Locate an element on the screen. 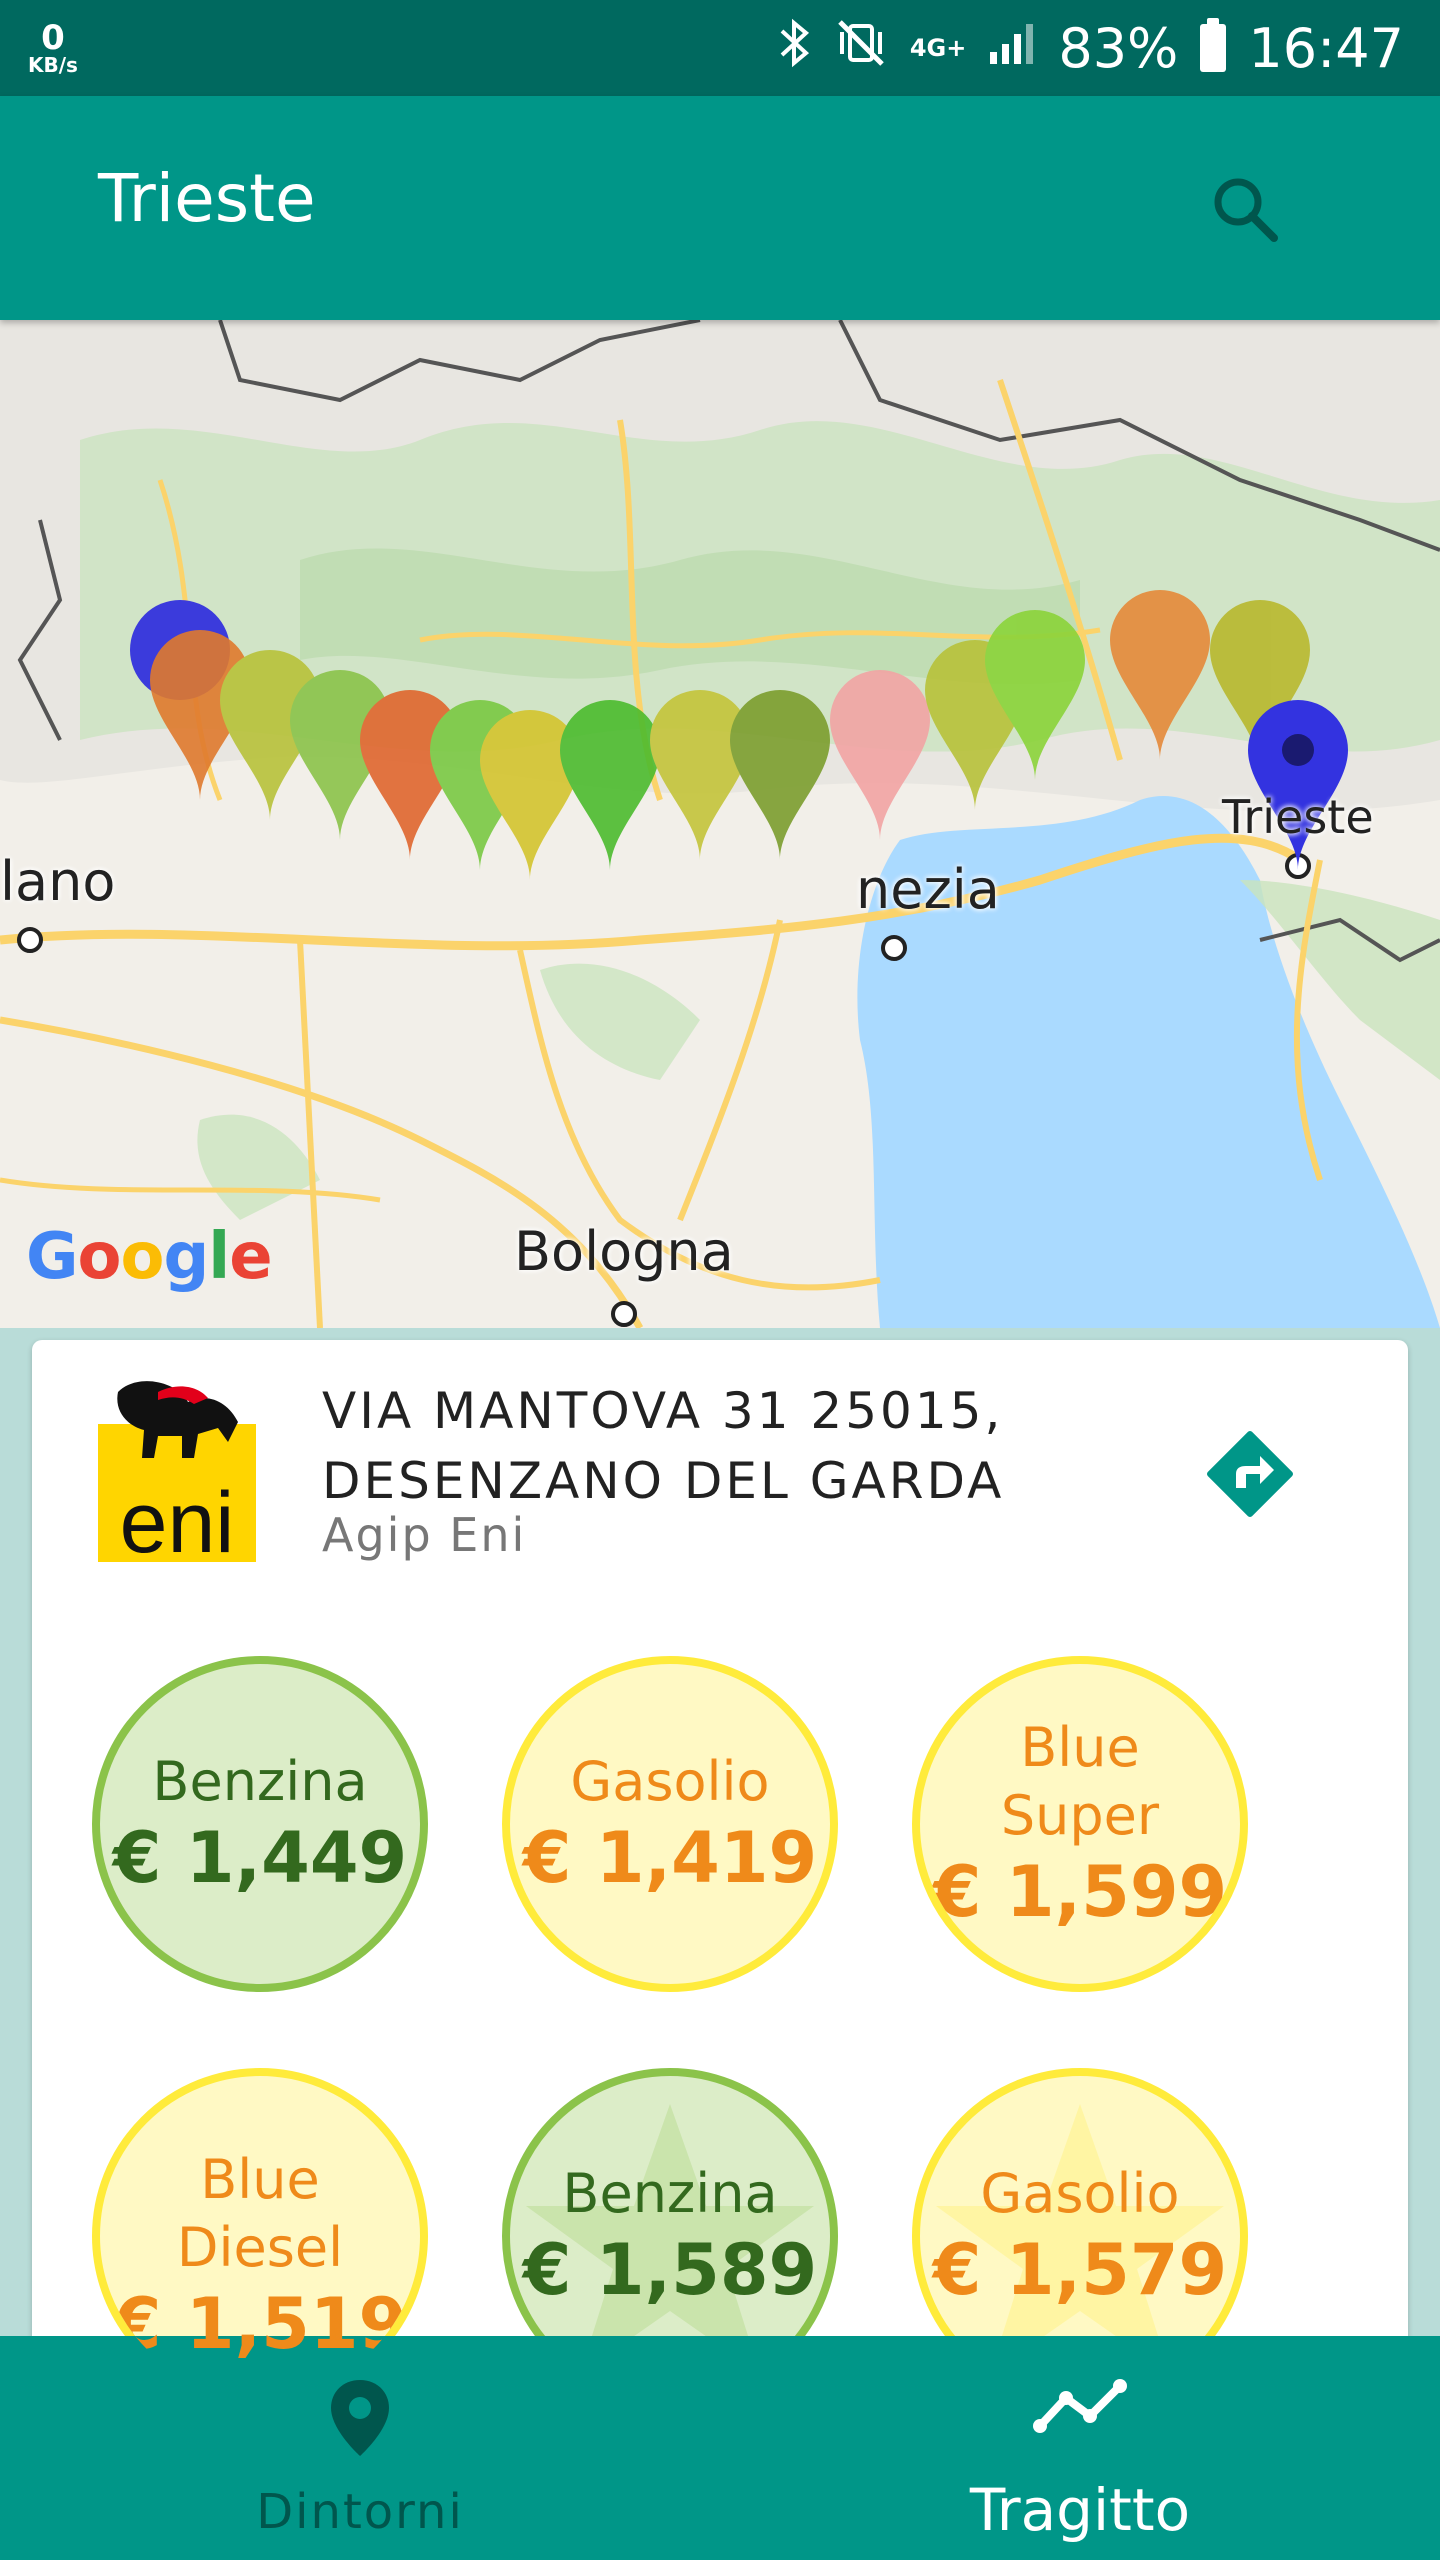 Image resolution: width=1440 pixels, height=2560 pixels. fuel-price-value: € 1,519 is located at coordinates (260, 2324).